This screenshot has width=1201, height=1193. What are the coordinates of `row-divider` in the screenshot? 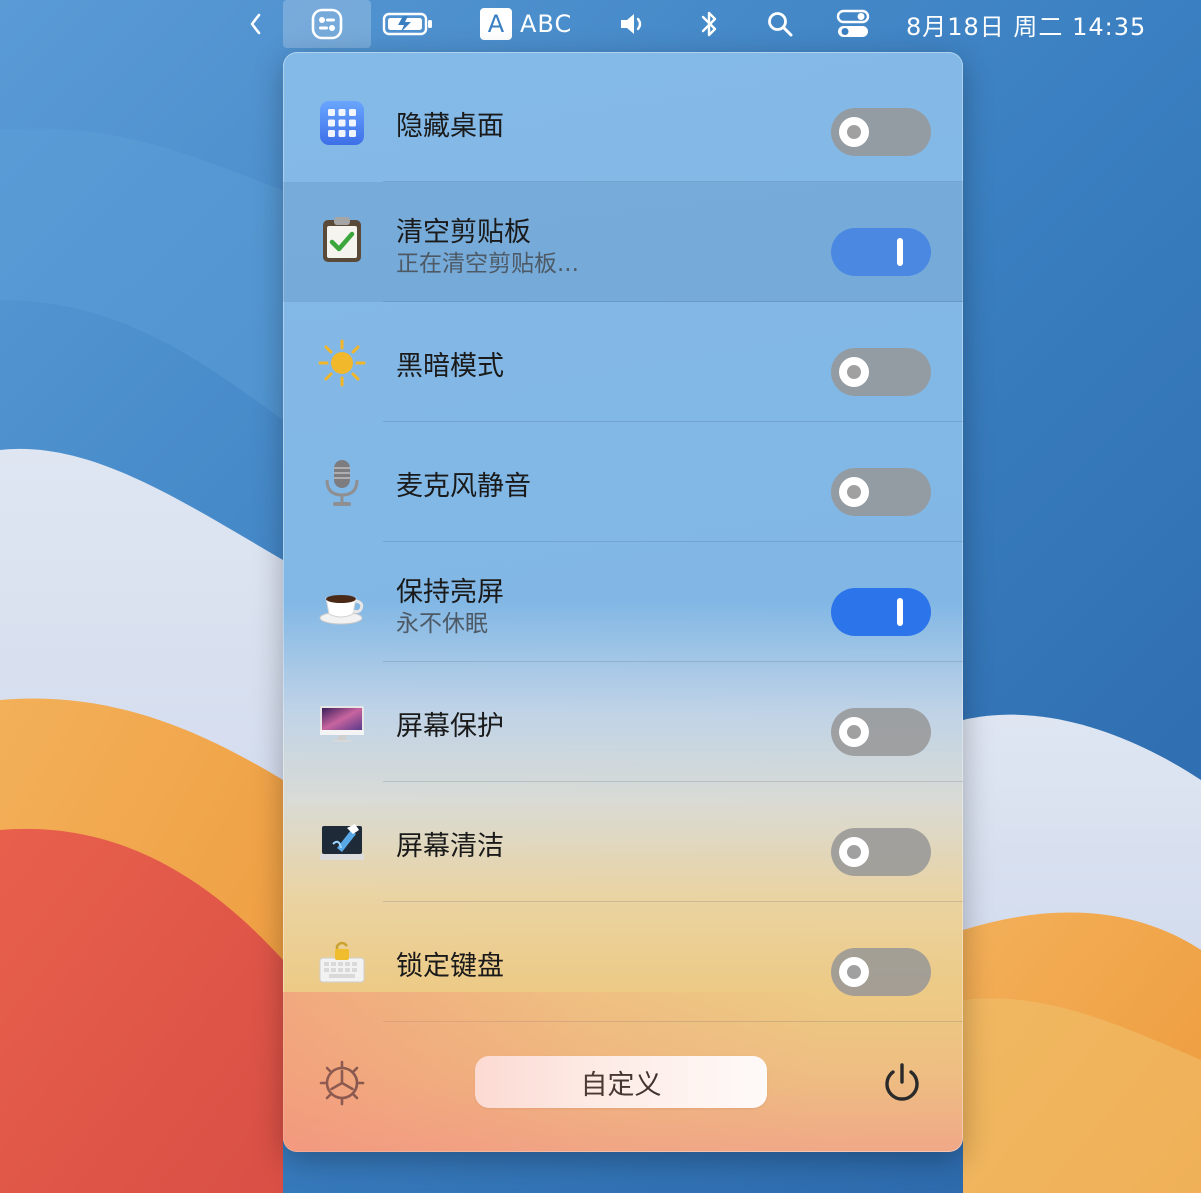 It's located at (673, 1021).